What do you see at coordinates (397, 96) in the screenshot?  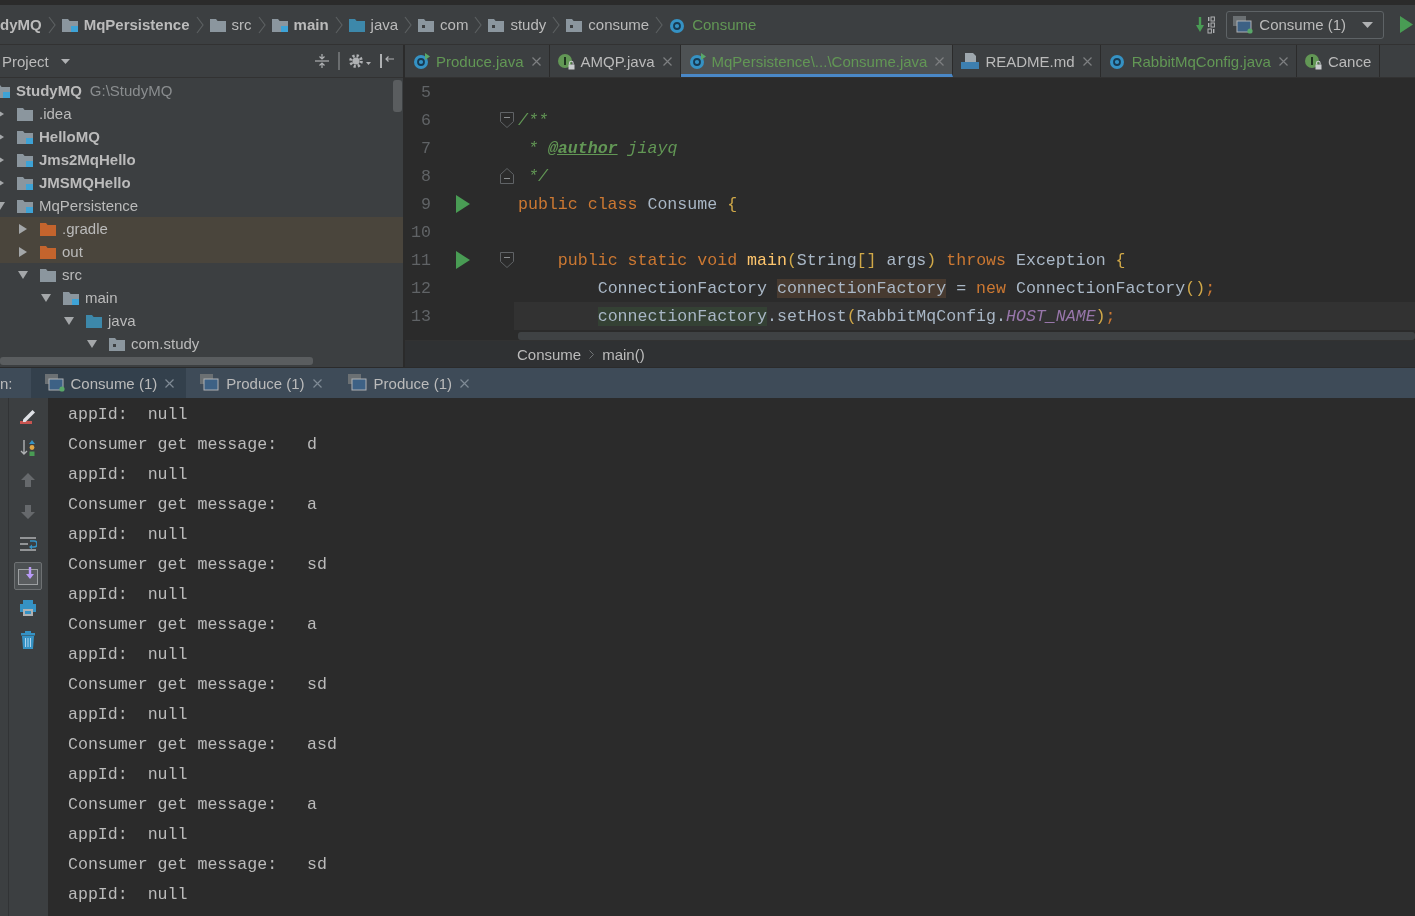 I see `vertical-scrollbar` at bounding box center [397, 96].